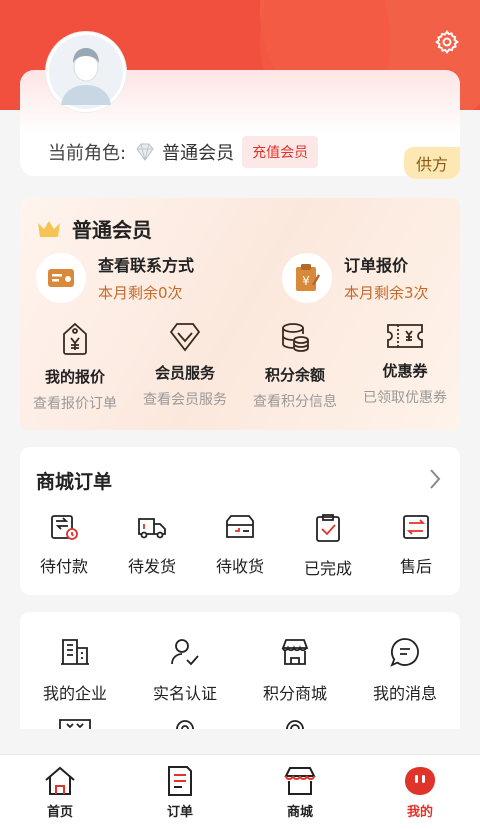  I want to click on order-icon, so click(180, 781).